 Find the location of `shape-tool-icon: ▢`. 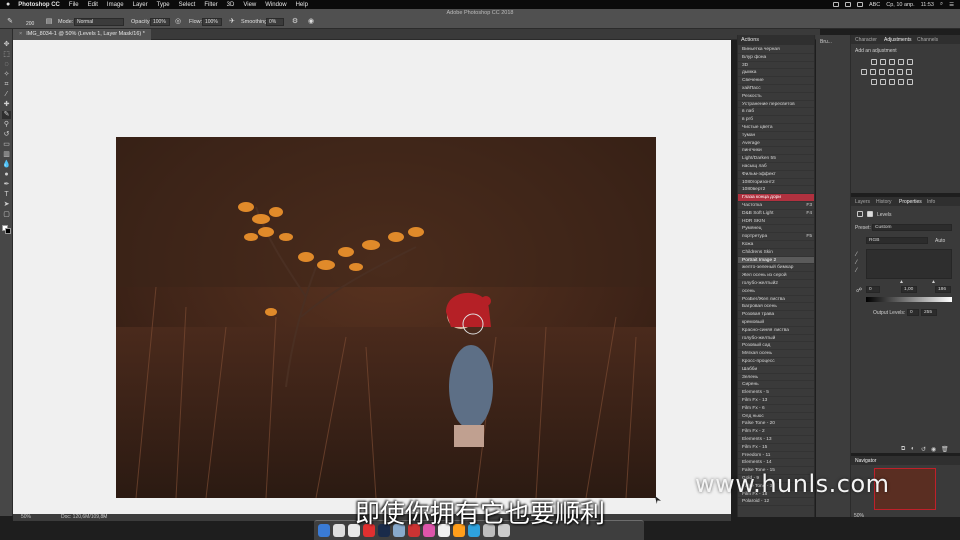

shape-tool-icon: ▢ is located at coordinates (6, 215).